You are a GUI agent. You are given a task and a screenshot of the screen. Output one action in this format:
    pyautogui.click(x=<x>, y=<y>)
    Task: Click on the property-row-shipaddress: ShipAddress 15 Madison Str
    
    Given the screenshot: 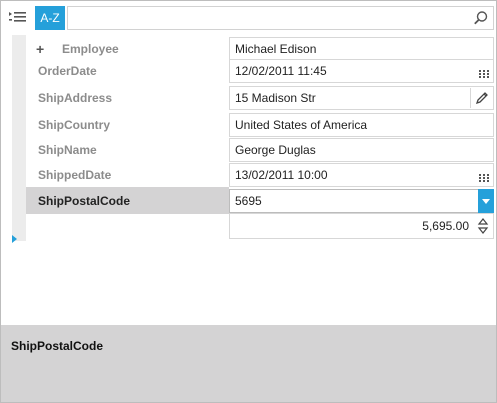 What is the action you would take?
    pyautogui.click(x=261, y=97)
    